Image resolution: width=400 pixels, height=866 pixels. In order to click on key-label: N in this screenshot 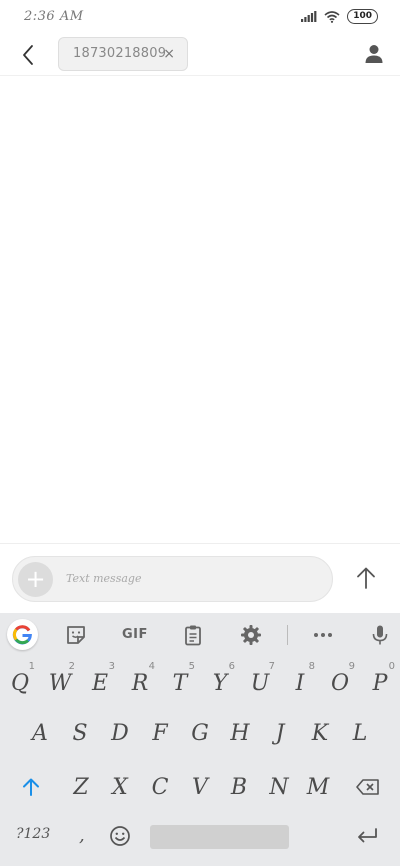, I will do `click(279, 787)`.